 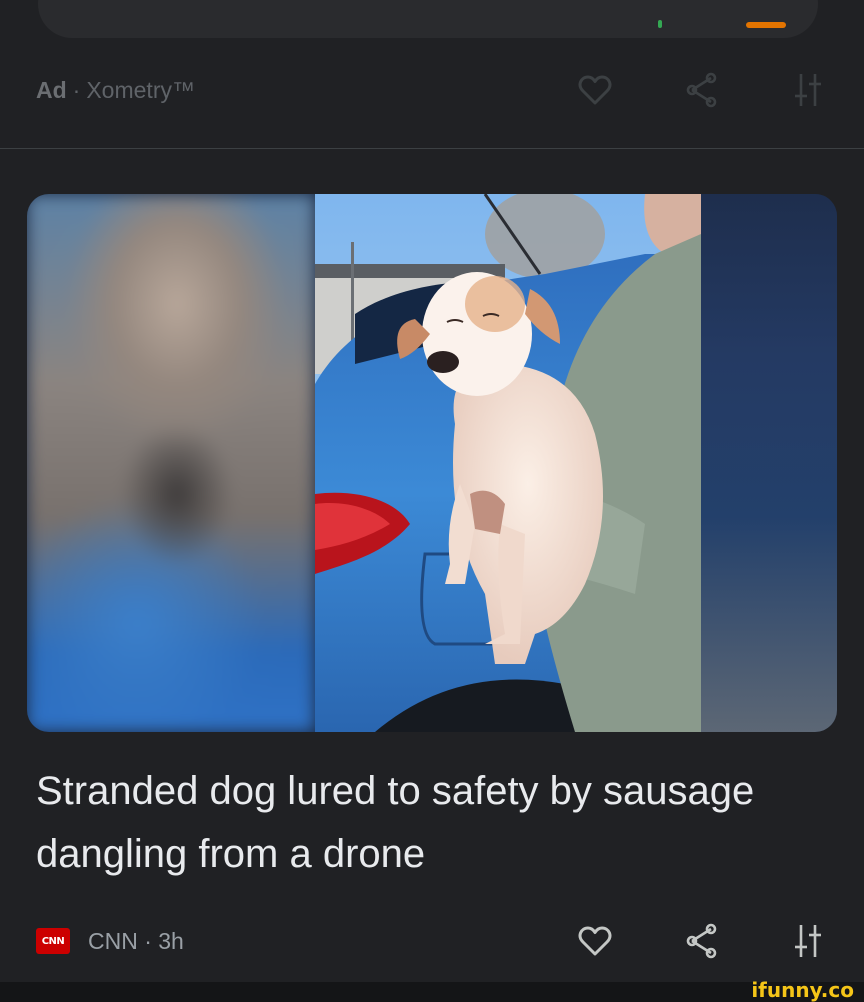 I want to click on ad-like-button, so click(x=595, y=90).